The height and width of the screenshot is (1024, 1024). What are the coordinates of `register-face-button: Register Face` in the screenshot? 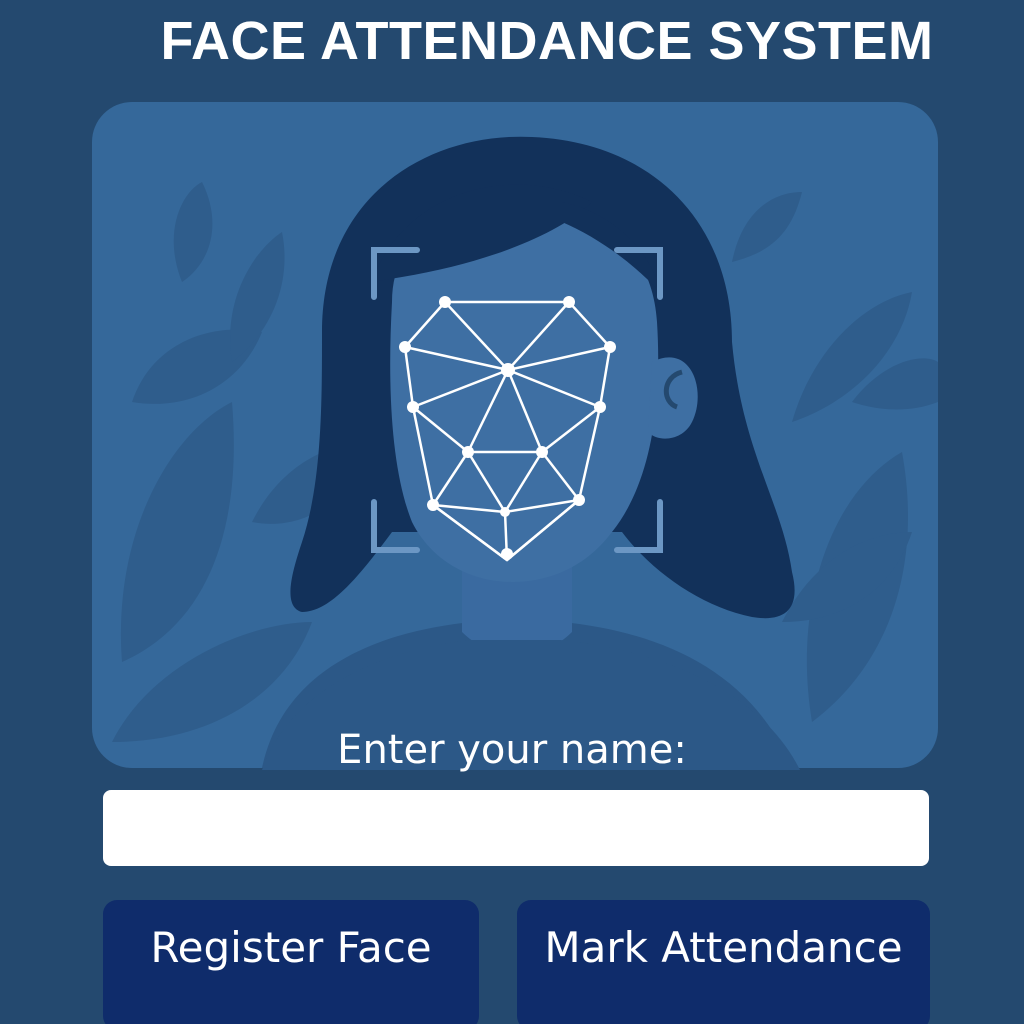 It's located at (291, 962).